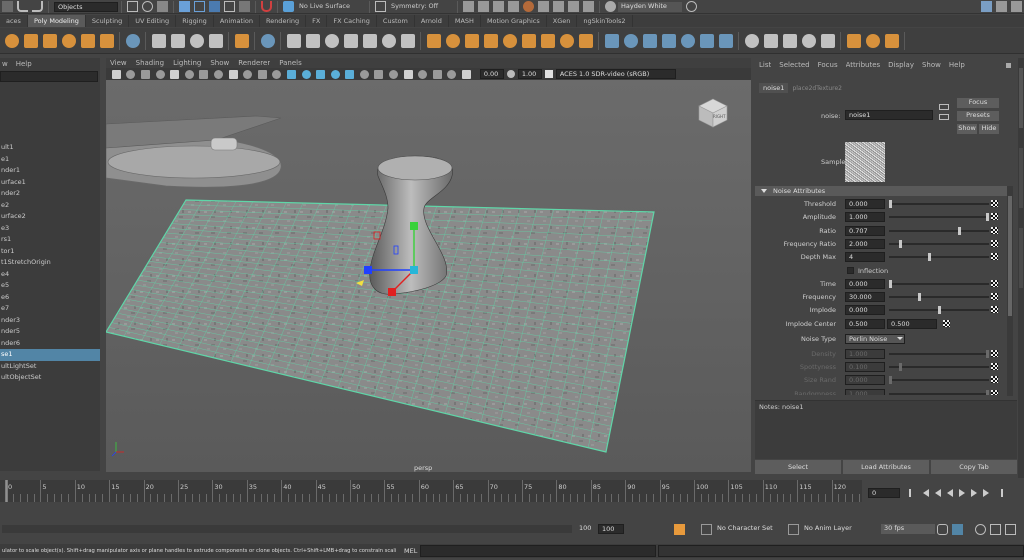 The image size is (1024, 560). Describe the element at coordinates (5, 64) in the screenshot. I see `outliner-menu-show: w` at that location.